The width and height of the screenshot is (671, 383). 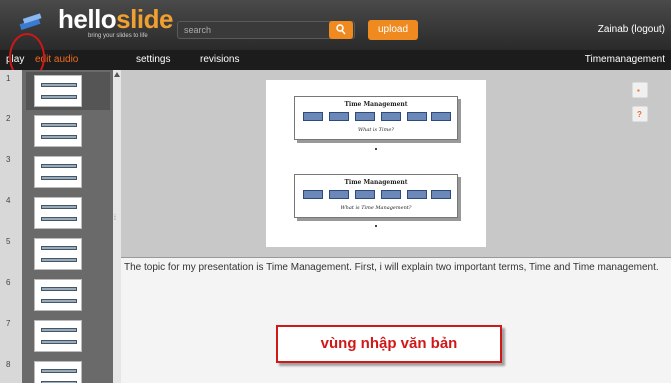 What do you see at coordinates (153, 59) in the screenshot?
I see `tab-settings: settings` at bounding box center [153, 59].